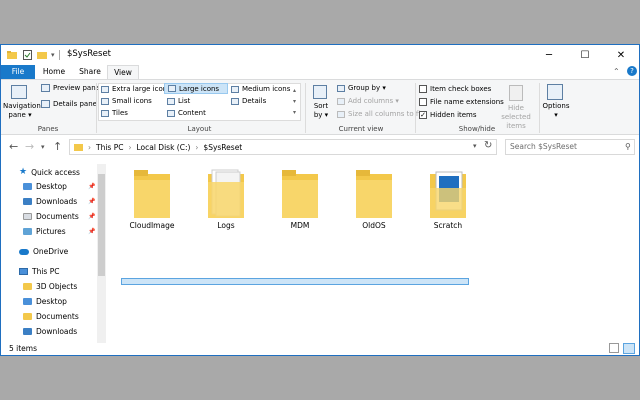  I want to click on size-all-columns-button: Size all columns to fit, so click(380, 114).